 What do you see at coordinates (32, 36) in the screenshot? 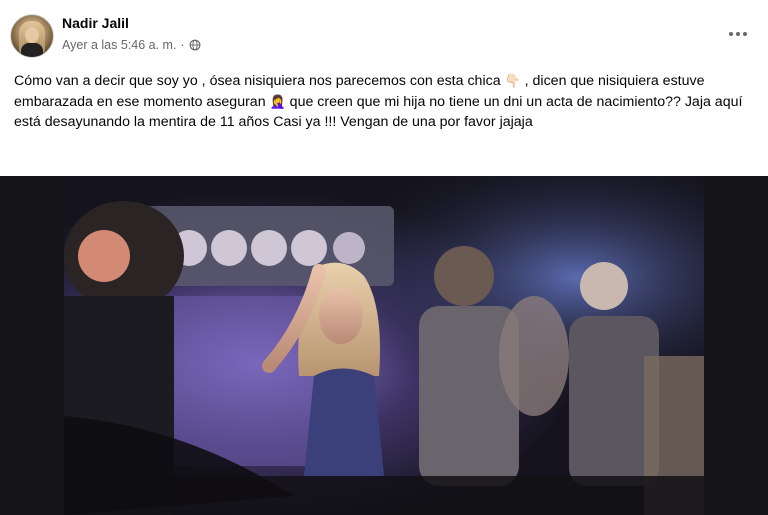
I see `avatar` at bounding box center [32, 36].